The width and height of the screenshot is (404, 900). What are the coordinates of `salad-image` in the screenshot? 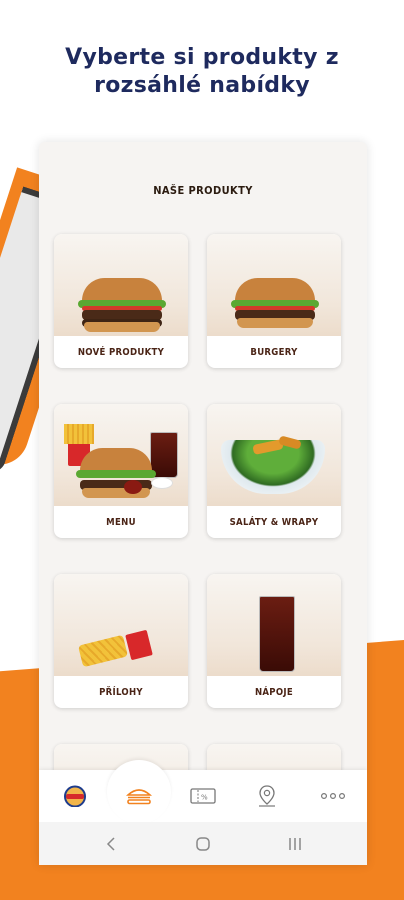 It's located at (274, 455).